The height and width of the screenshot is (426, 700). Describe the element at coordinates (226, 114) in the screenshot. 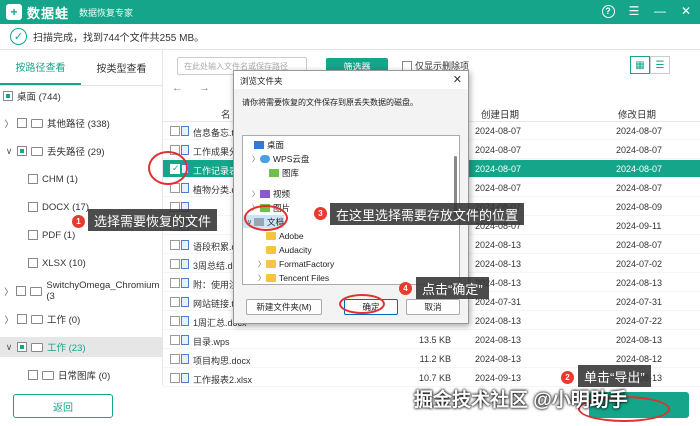

I see `header-name: 名` at that location.